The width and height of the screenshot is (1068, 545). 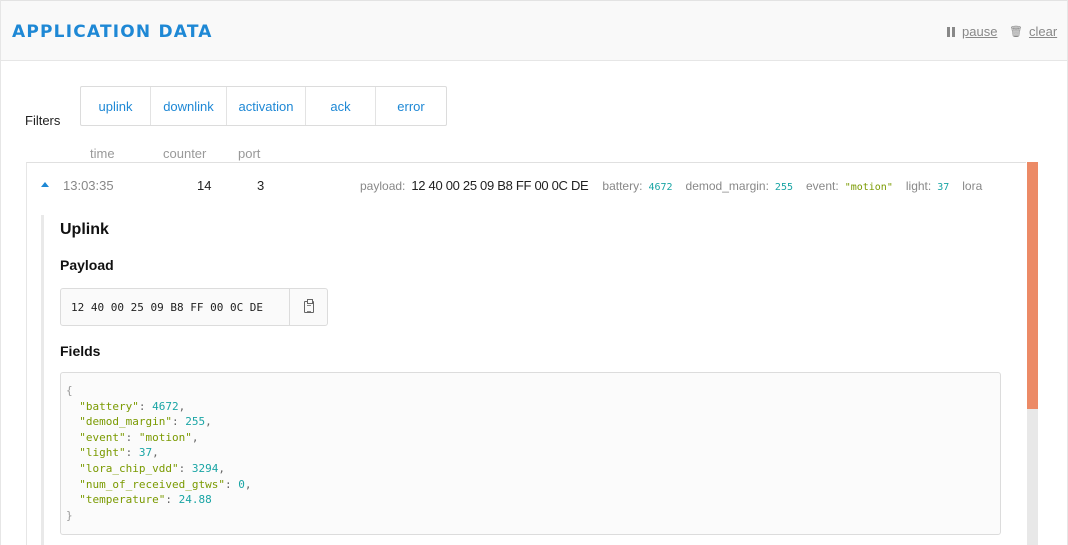 I want to click on caret-up-icon, so click(x=45, y=184).